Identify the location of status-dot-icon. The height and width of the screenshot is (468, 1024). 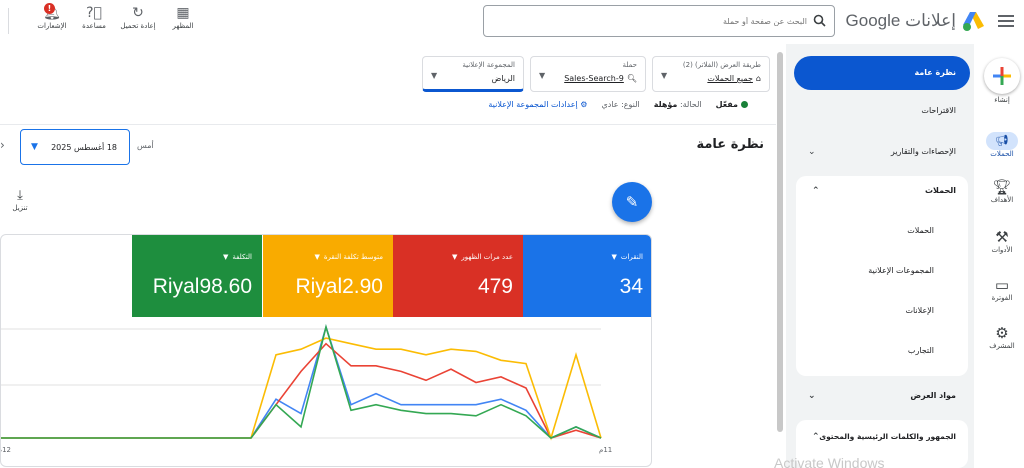
(744, 104).